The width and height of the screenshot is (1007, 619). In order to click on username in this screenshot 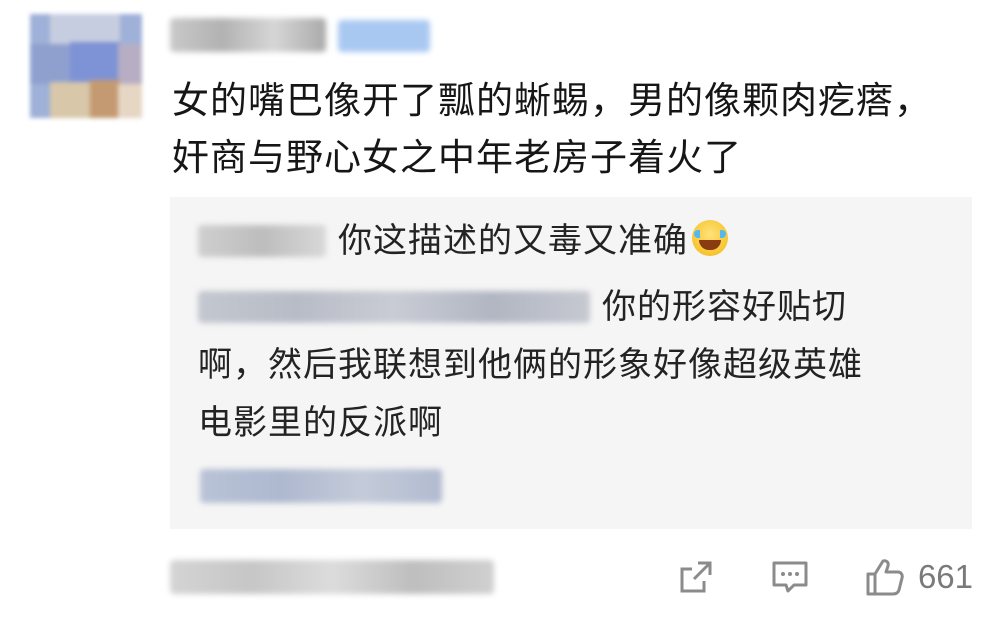, I will do `click(248, 35)`.